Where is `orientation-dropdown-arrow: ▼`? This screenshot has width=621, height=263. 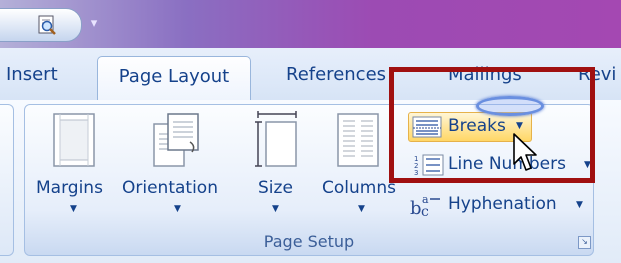
orientation-dropdown-arrow: ▼ is located at coordinates (177, 209).